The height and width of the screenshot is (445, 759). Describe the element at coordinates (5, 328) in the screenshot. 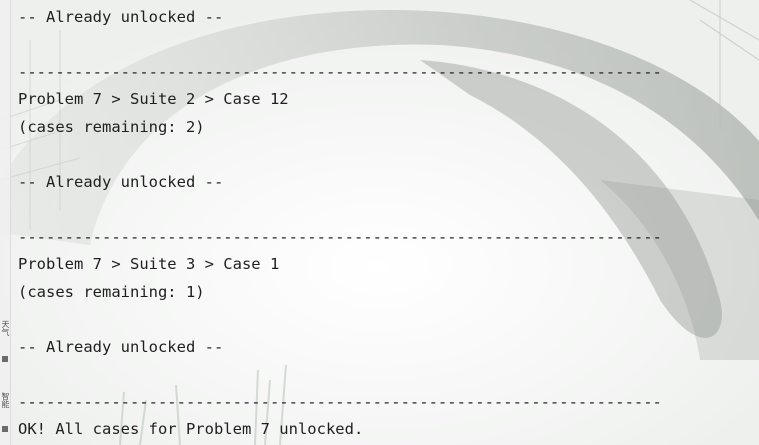

I see `gutter-label-top: 天气` at that location.